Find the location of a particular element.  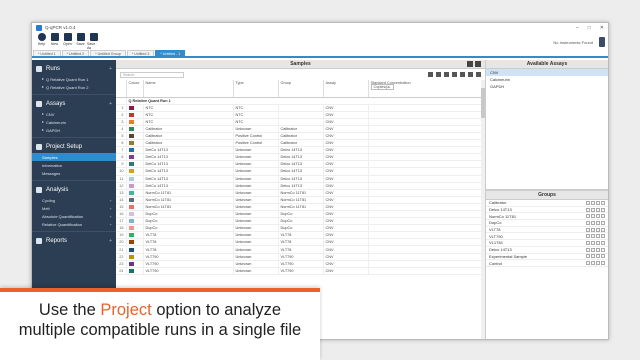

col-colour: Colour is located at coordinates (135, 89).